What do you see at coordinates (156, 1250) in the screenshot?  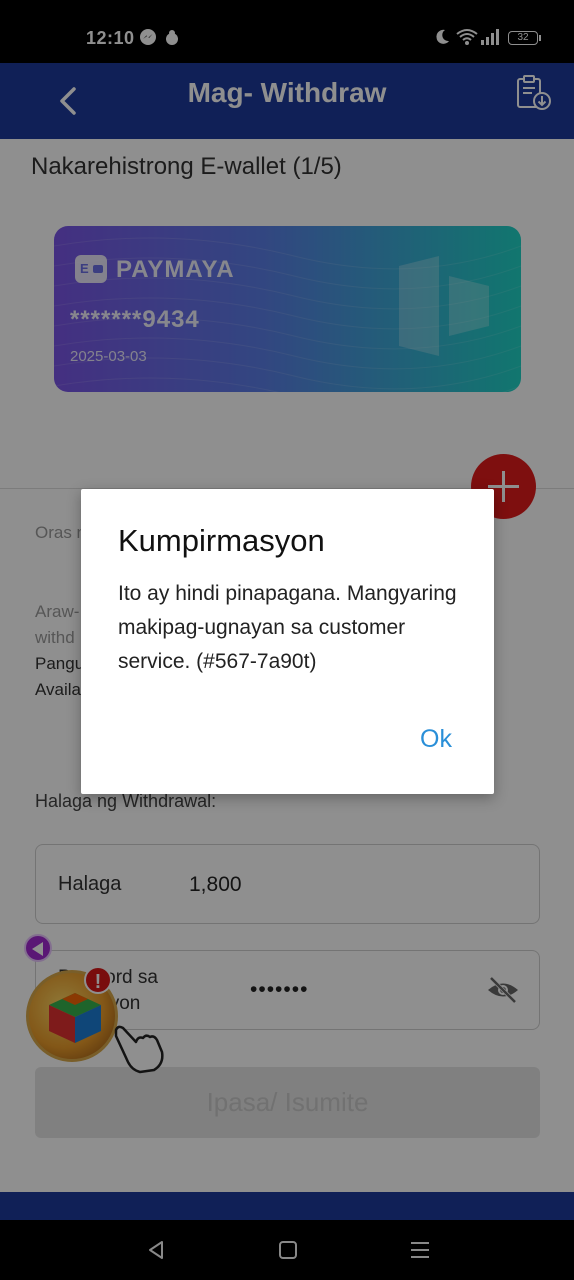 I see `back-triangle-icon` at bounding box center [156, 1250].